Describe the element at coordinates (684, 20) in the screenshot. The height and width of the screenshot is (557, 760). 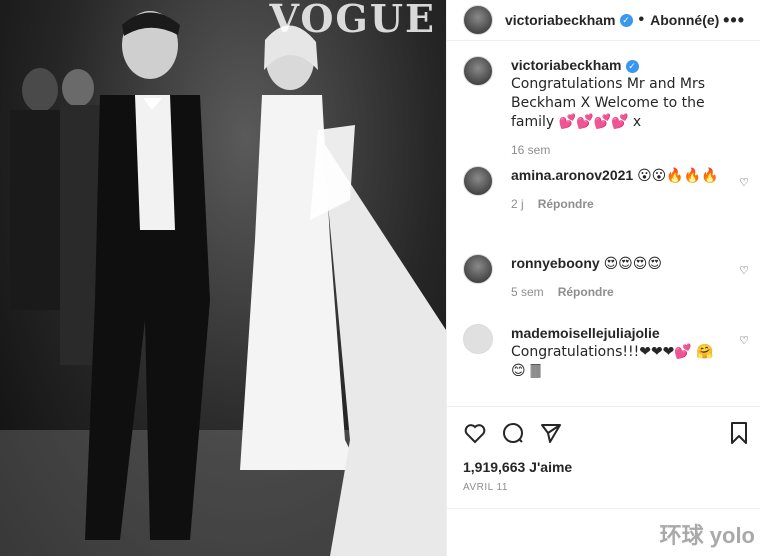
I see `follow-status-button: Abonné(e)` at that location.